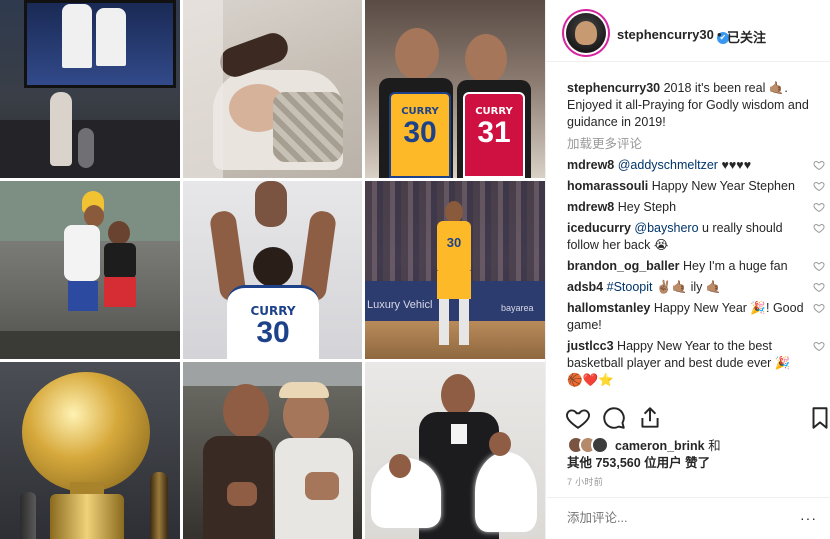  What do you see at coordinates (272, 89) in the screenshot?
I see `grid-photo-baby` at bounding box center [272, 89].